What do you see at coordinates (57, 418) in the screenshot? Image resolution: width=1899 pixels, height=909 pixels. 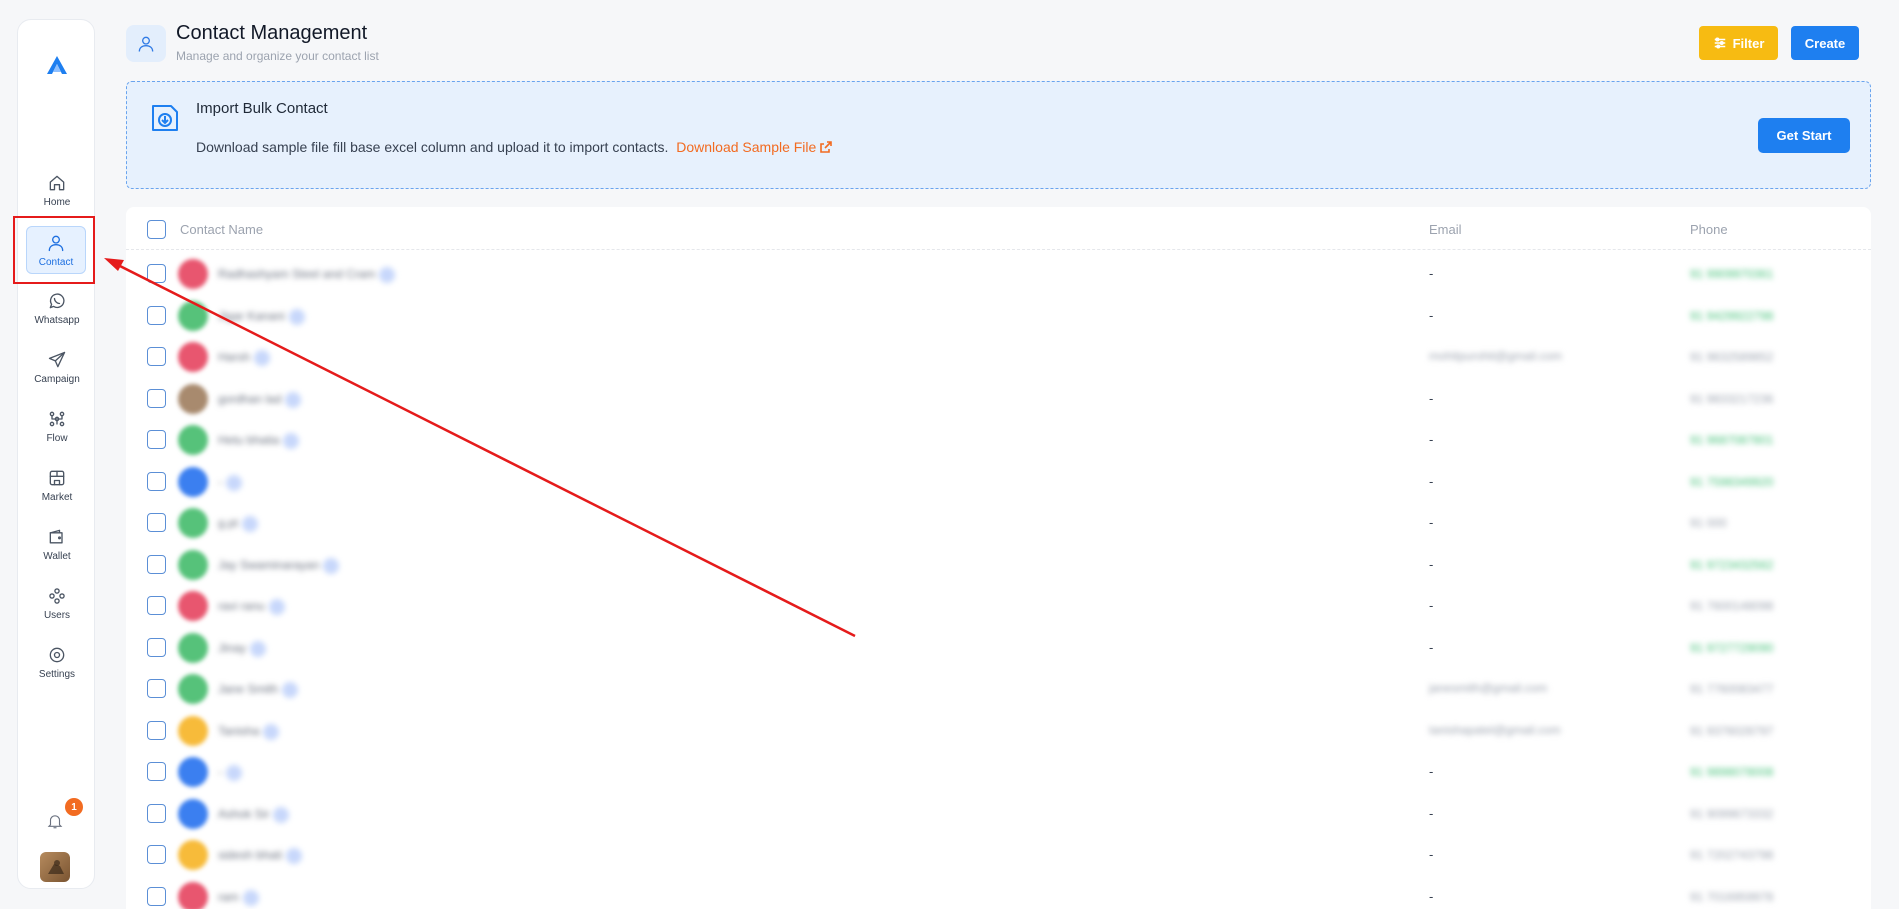 I see `flow-icon` at bounding box center [57, 418].